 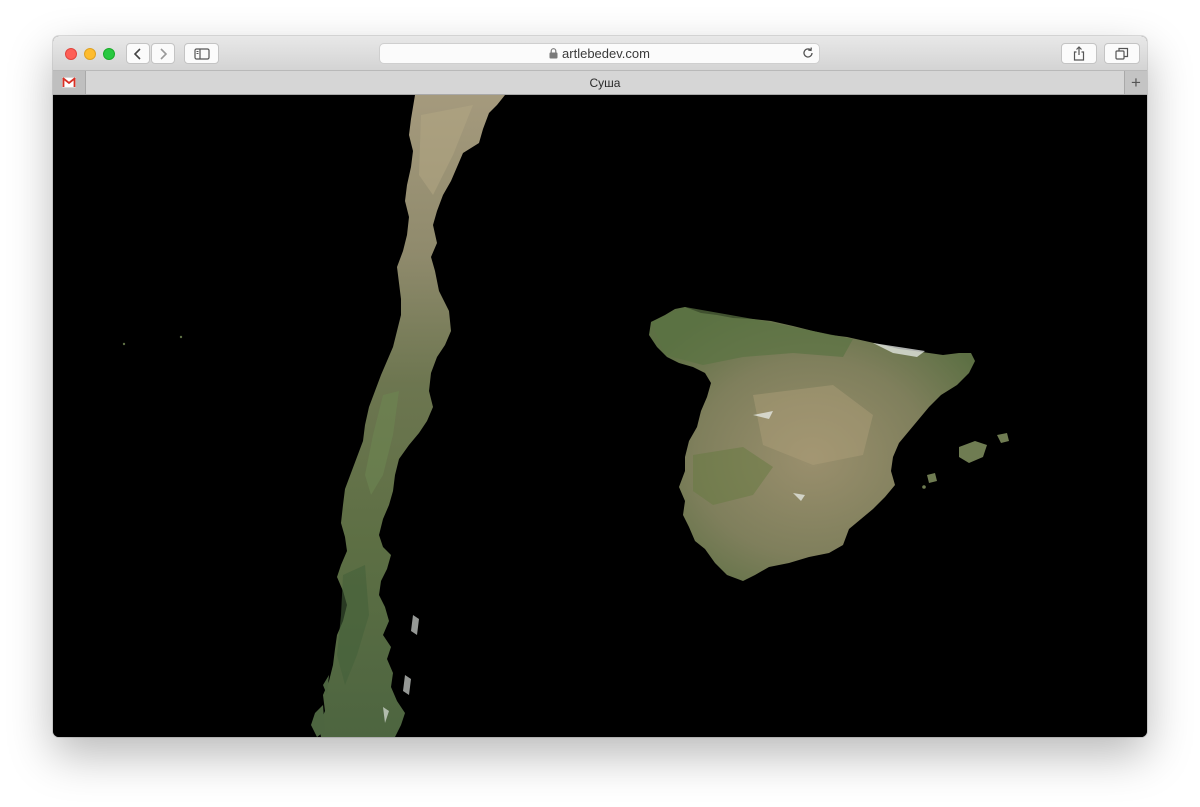 What do you see at coordinates (606, 53) in the screenshot?
I see `address-url: artlebedev.com` at bounding box center [606, 53].